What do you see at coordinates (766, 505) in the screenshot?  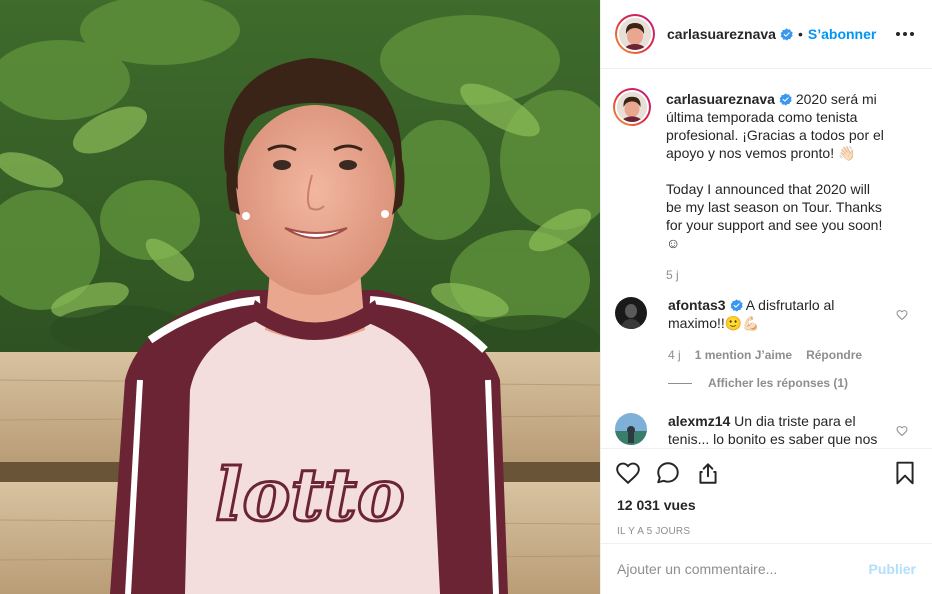 I see `view-count: 12 031 vues` at bounding box center [766, 505].